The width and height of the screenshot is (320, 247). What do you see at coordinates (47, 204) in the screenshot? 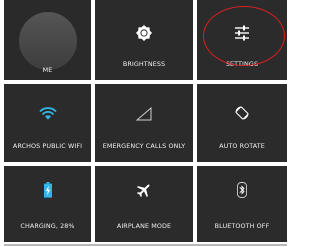
I see `battery-tile: CHARGING, 28%` at bounding box center [47, 204].